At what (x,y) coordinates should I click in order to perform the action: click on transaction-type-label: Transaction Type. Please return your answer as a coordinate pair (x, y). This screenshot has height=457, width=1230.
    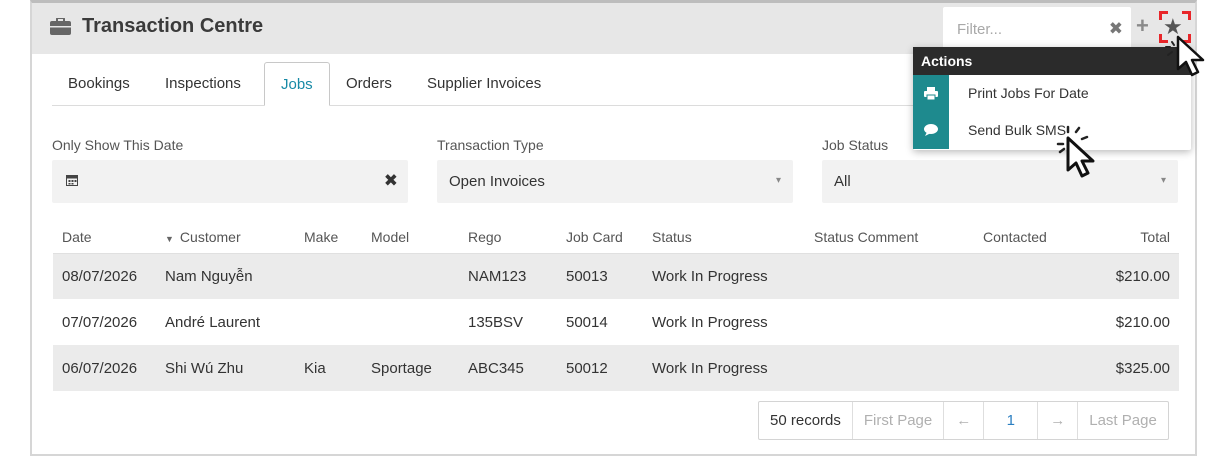
    Looking at the image, I should click on (490, 145).